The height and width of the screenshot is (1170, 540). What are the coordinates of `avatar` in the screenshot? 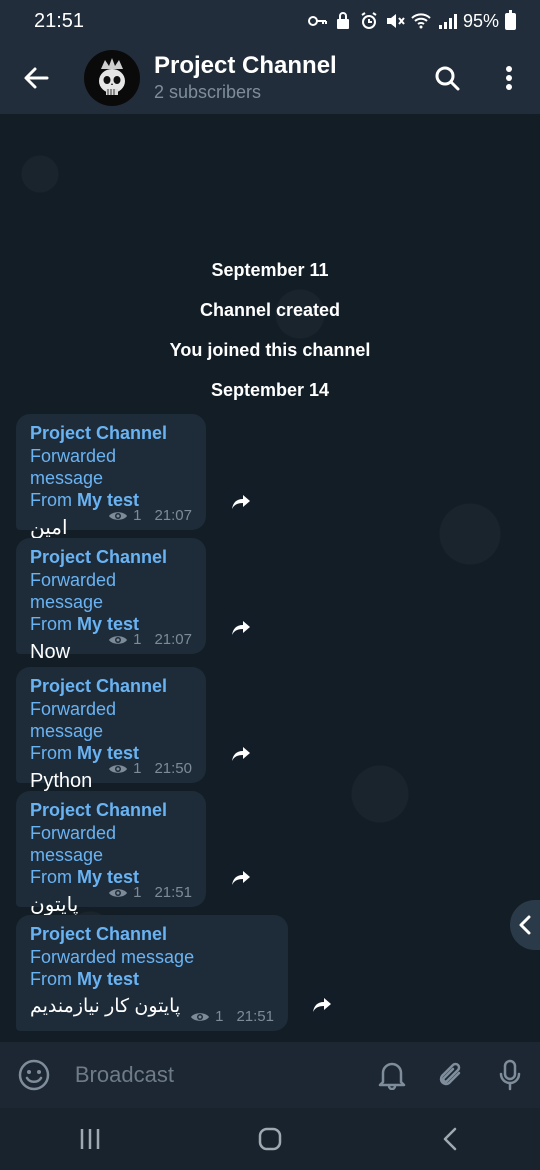 It's located at (112, 78).